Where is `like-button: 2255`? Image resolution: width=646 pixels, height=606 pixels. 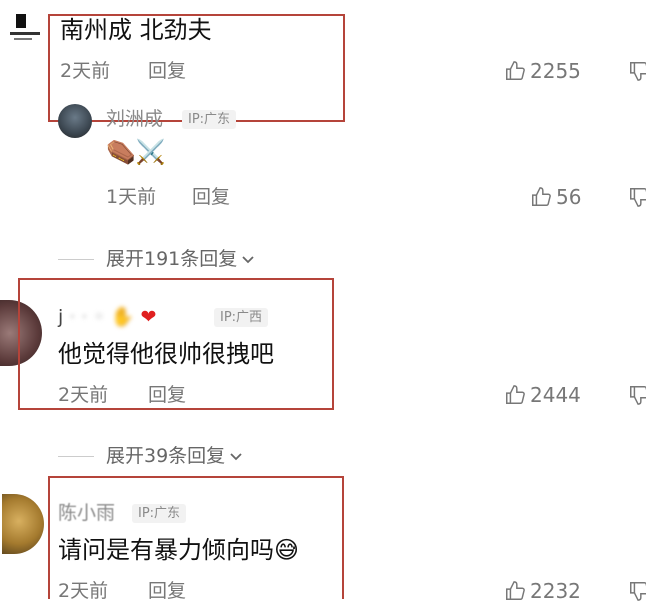
like-button: 2255 is located at coordinates (542, 71).